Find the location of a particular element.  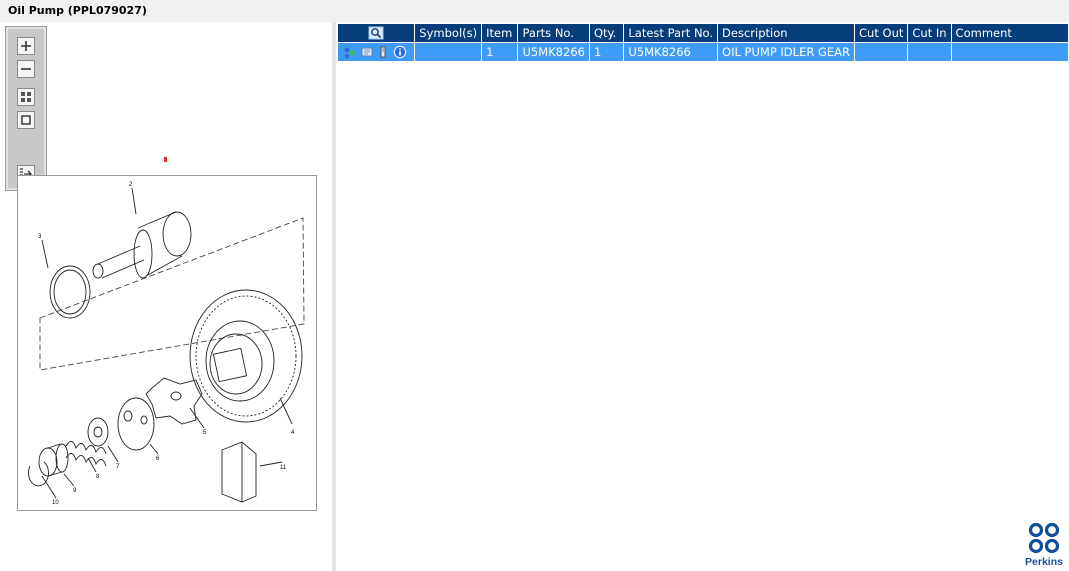

perkins-logo: Perkins is located at coordinates (1044, 545).